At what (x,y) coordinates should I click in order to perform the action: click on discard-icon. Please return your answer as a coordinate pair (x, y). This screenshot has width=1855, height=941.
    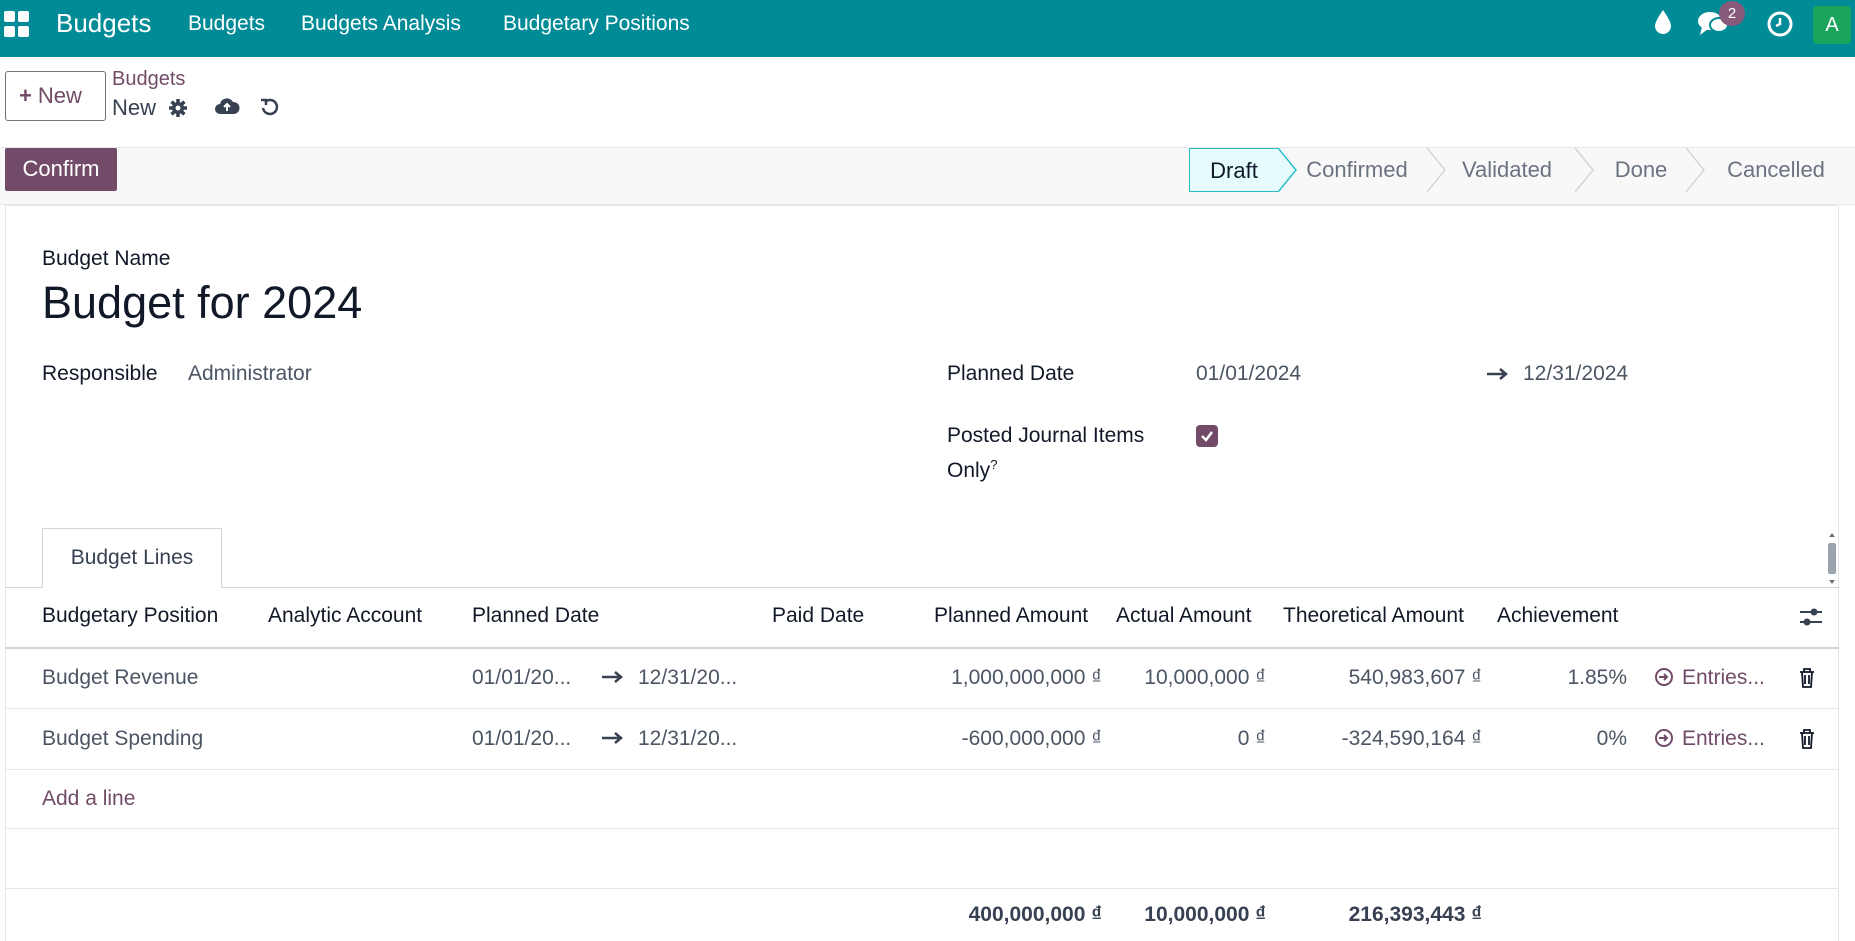
    Looking at the image, I should click on (270, 107).